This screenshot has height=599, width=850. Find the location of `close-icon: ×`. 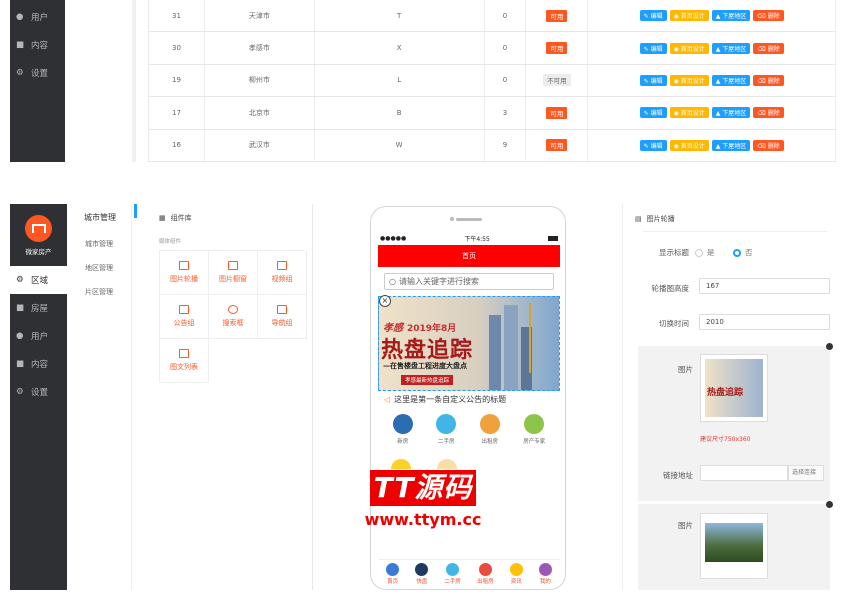

close-icon: × is located at coordinates (385, 301).